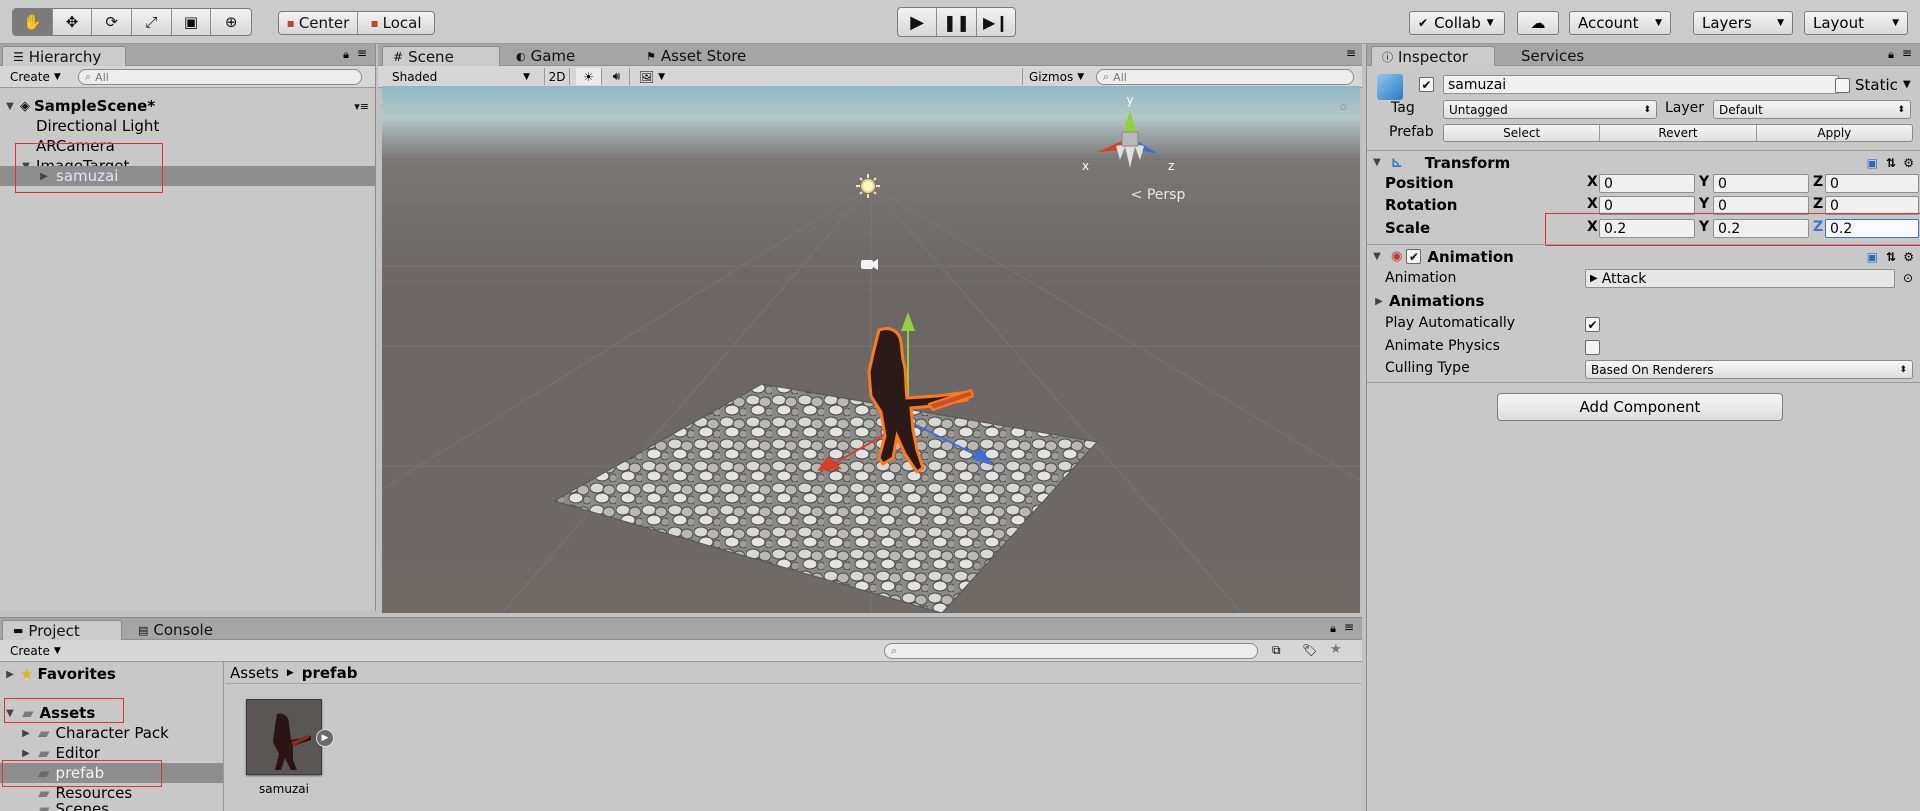 This screenshot has width=1920, height=811. Describe the element at coordinates (111, 805) in the screenshot. I see `folder-row: ▰ Scenes` at that location.